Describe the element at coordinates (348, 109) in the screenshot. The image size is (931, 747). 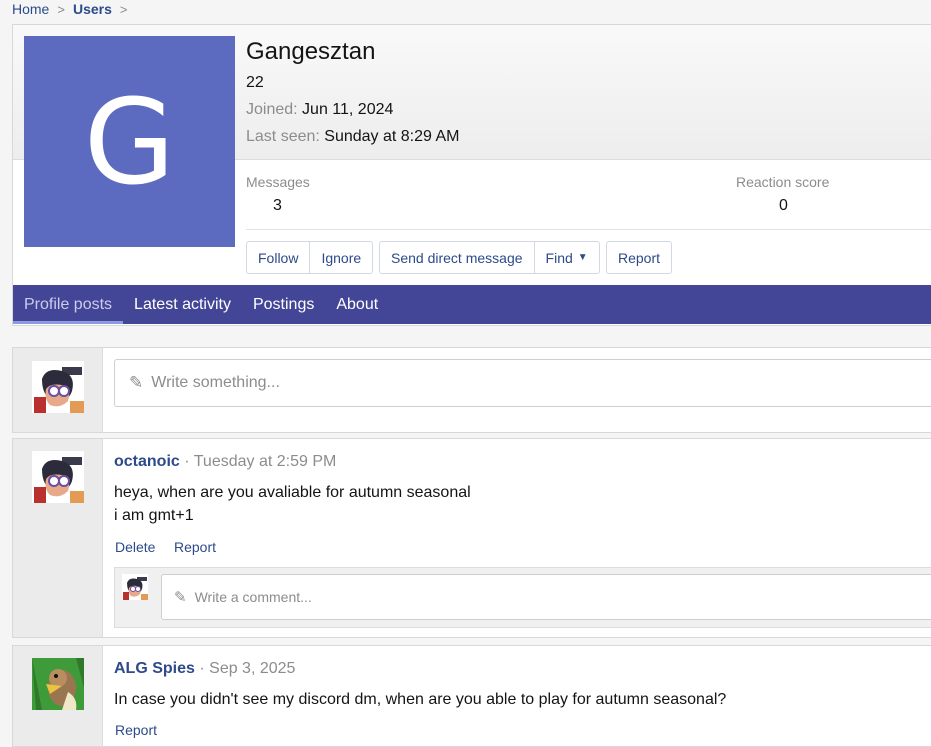
I see `joined-value: Jun 11, 2024` at that location.